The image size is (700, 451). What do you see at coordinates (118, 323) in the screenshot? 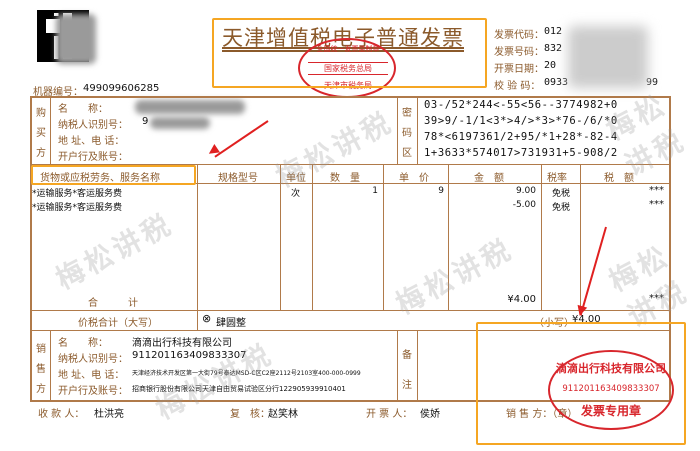
I see `in-words-label: 价税合计（大写）` at bounding box center [118, 323].